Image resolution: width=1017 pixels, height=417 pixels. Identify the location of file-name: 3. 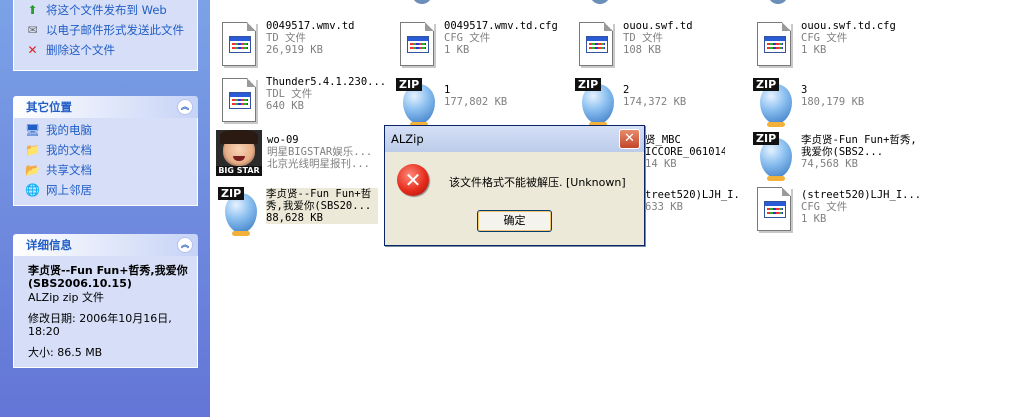
(804, 90).